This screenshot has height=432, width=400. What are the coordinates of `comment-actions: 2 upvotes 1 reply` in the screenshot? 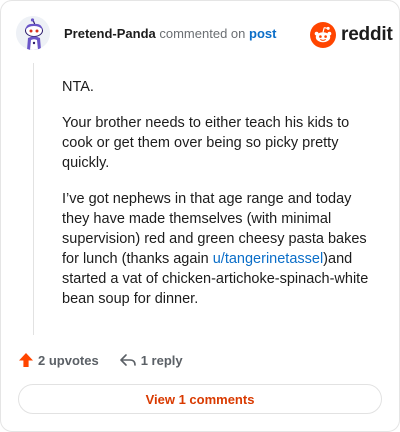 It's located at (100, 360).